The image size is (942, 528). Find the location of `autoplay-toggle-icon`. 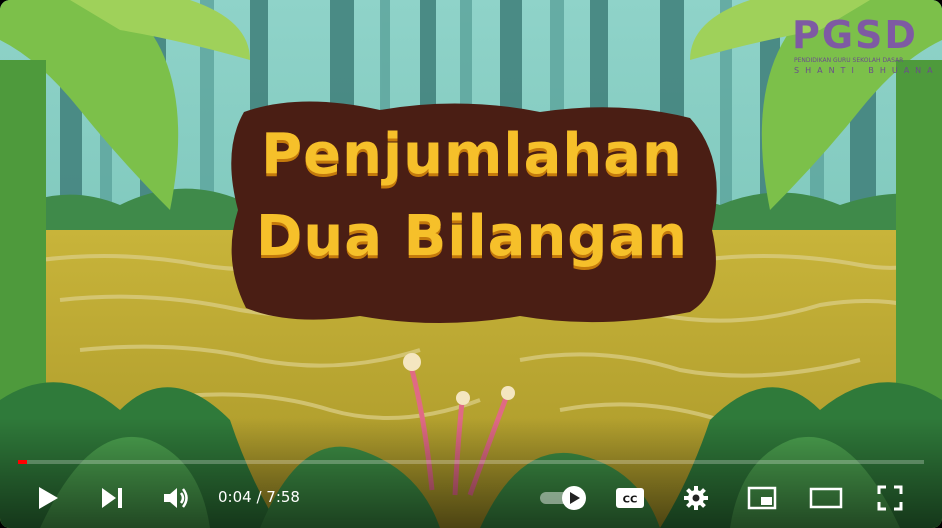

autoplay-toggle-icon is located at coordinates (563, 498).